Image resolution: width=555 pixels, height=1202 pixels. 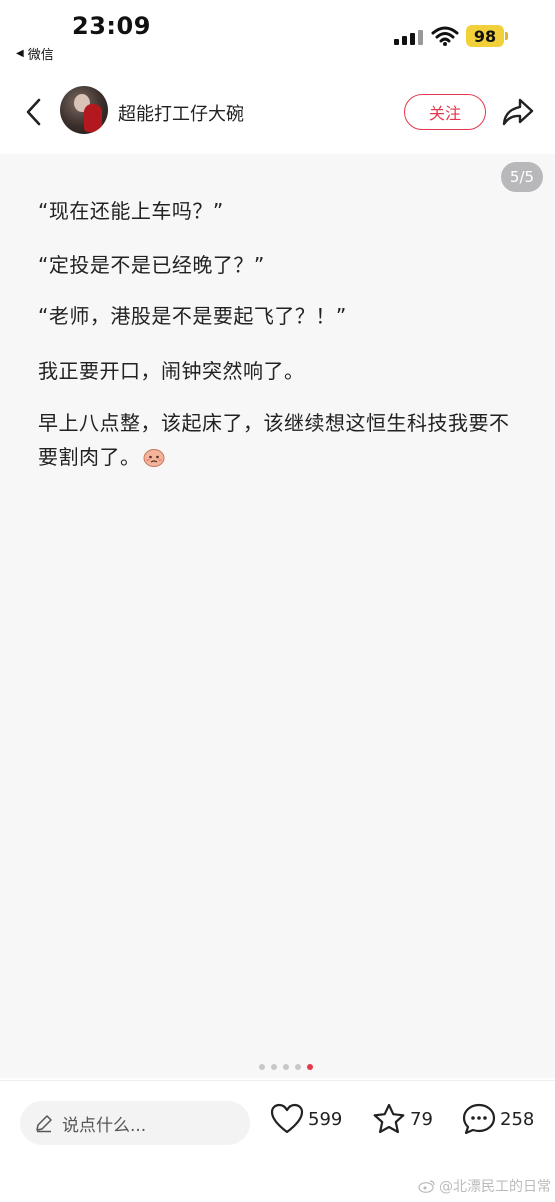 I want to click on speech-bubble-icon, so click(x=479, y=1119).